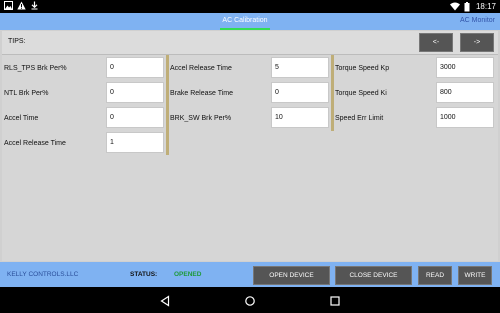  I want to click on write-button: WRITE, so click(475, 275).